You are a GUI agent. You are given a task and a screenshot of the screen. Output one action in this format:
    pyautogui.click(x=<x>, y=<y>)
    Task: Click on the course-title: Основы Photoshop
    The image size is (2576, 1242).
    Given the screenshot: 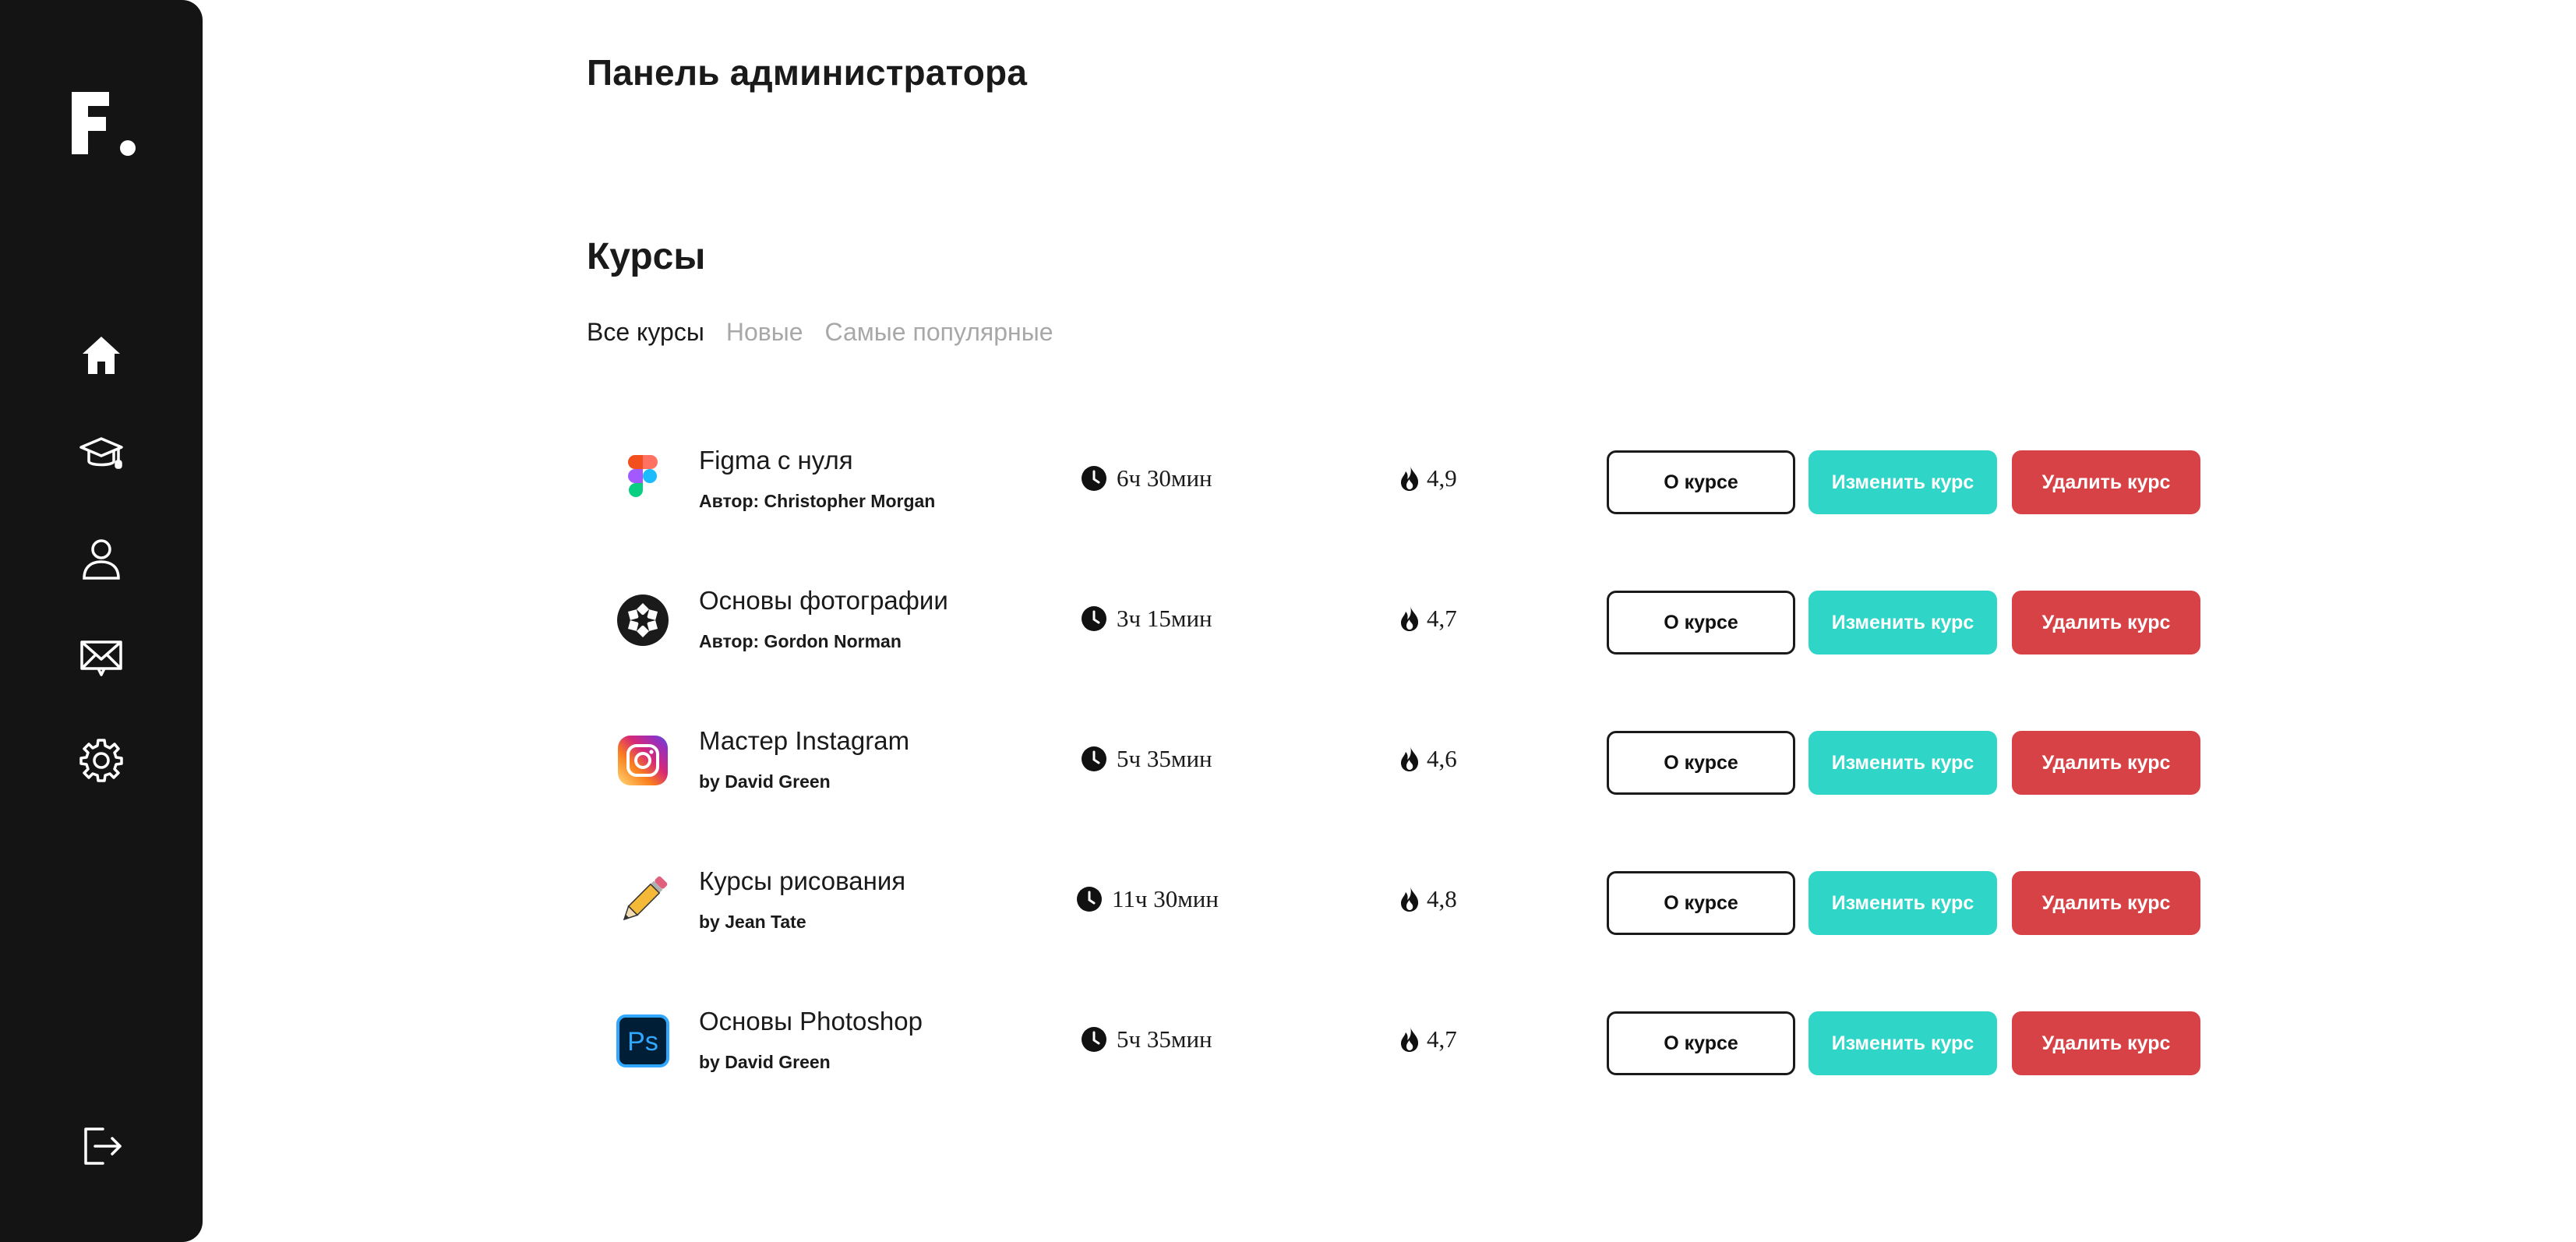 What is the action you would take?
    pyautogui.click(x=811, y=1021)
    